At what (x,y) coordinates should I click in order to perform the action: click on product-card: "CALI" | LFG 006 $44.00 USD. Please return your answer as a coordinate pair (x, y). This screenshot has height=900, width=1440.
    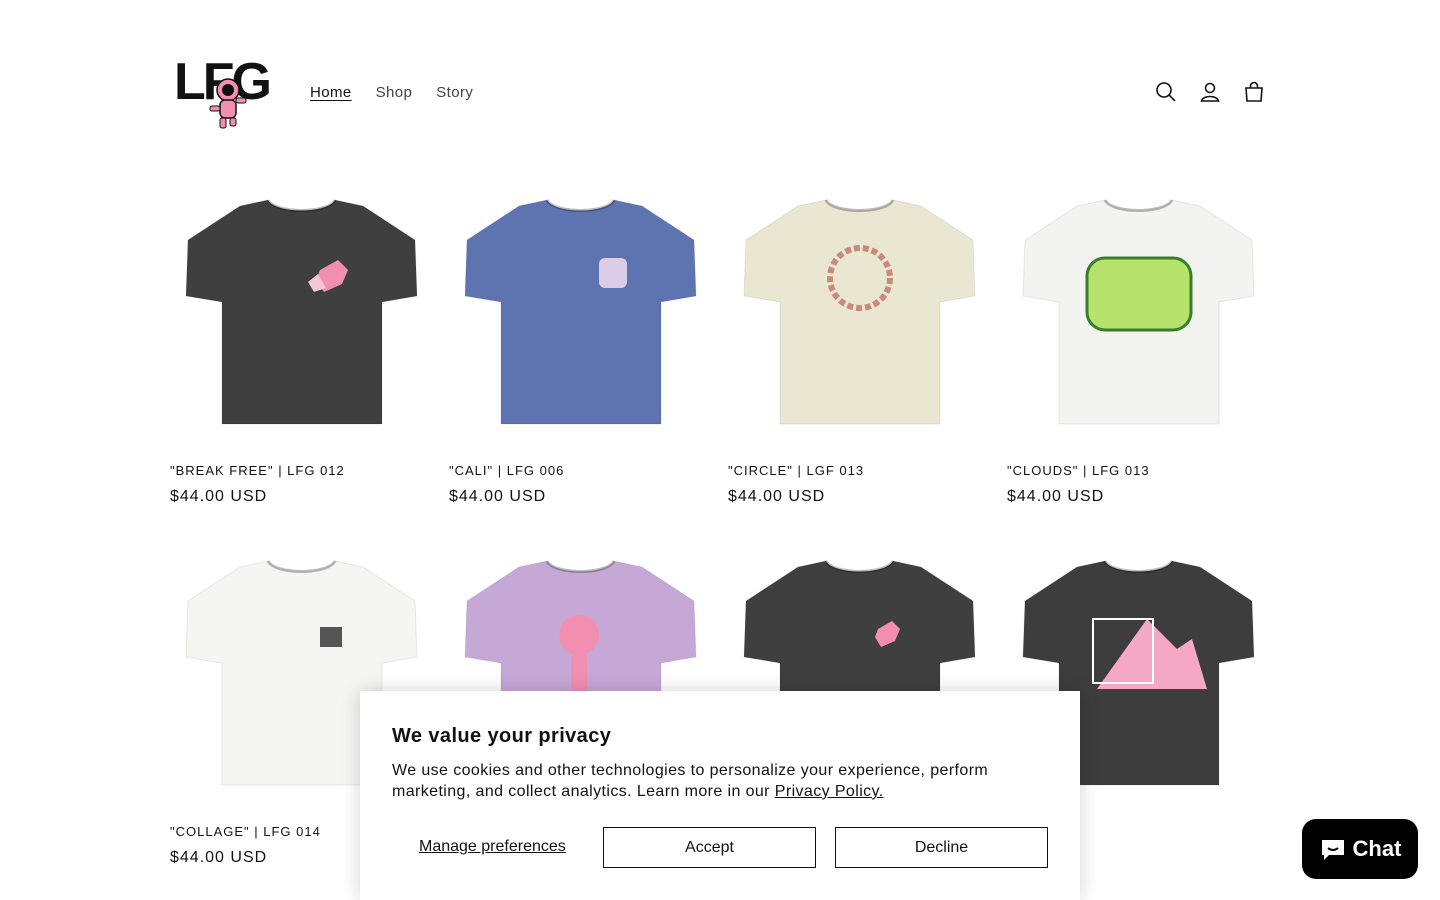
    Looking at the image, I should click on (580, 358).